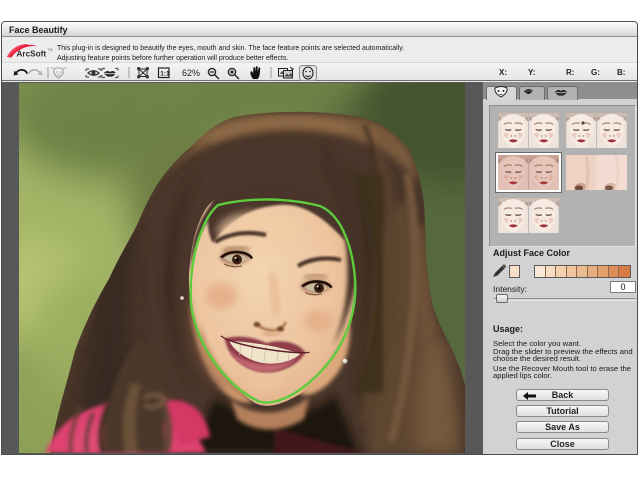 This screenshot has height=480, width=640. Describe the element at coordinates (165, 74) in the screenshot. I see `svg-text: 1:1` at that location.